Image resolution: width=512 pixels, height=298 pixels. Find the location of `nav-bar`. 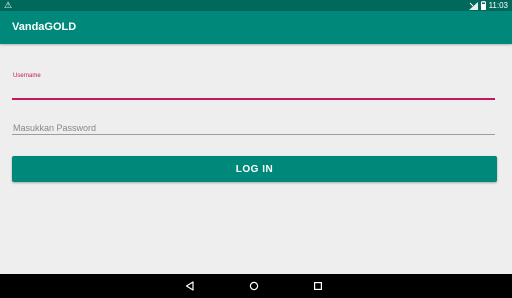

nav-bar is located at coordinates (256, 286).